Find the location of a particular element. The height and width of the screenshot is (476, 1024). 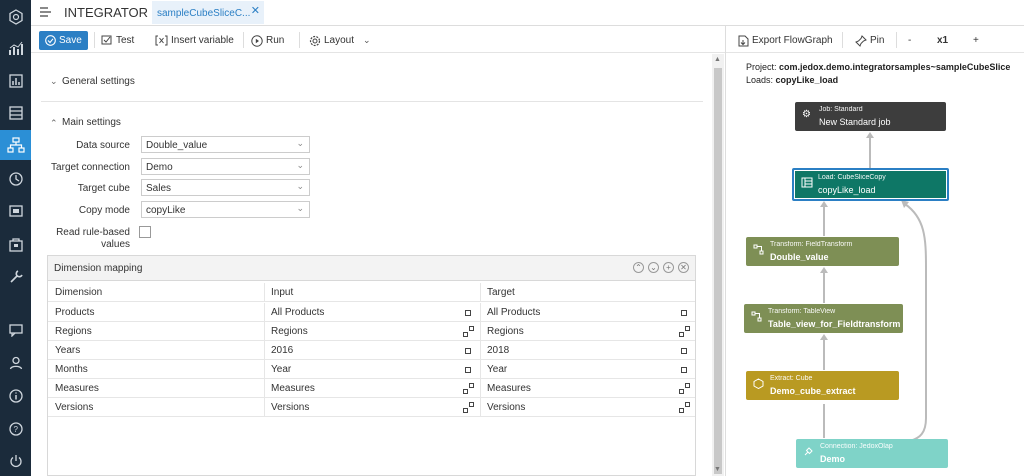

help-icon: ? is located at coordinates (15, 429).